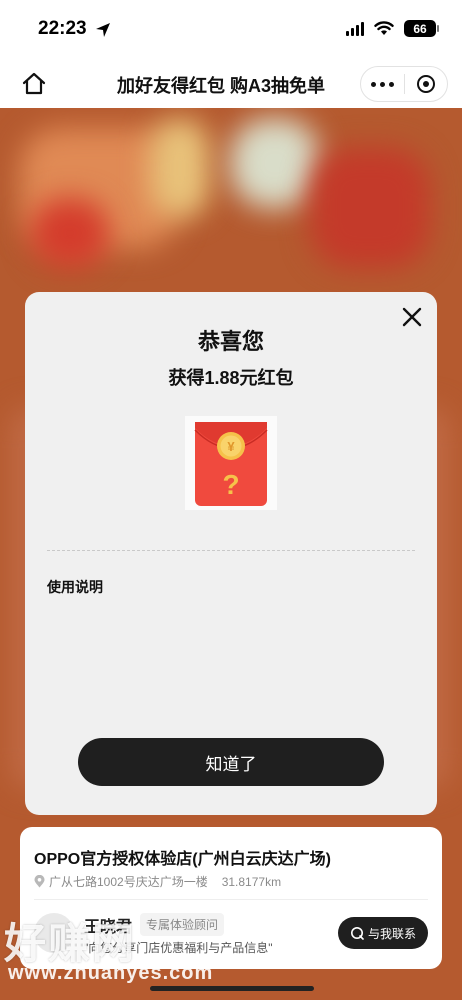 This screenshot has width=462, height=1000. Describe the element at coordinates (231, 84) in the screenshot. I see `nav-bar: 加好友得红包 购A3抽免单` at that location.